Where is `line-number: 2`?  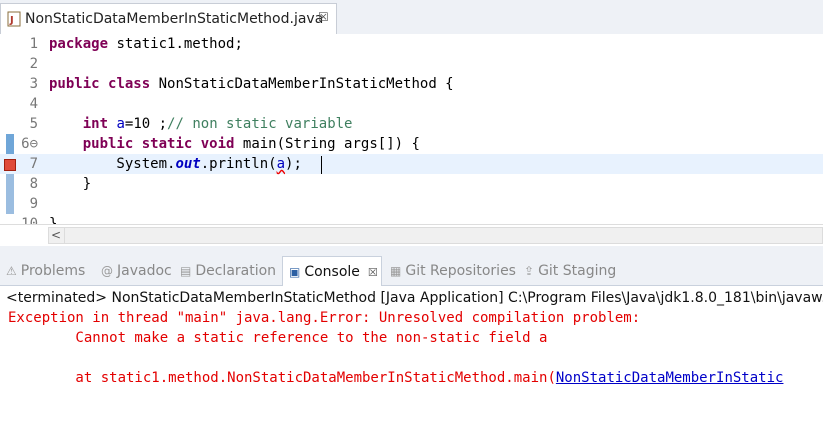
line-number: 2 is located at coordinates (33, 64).